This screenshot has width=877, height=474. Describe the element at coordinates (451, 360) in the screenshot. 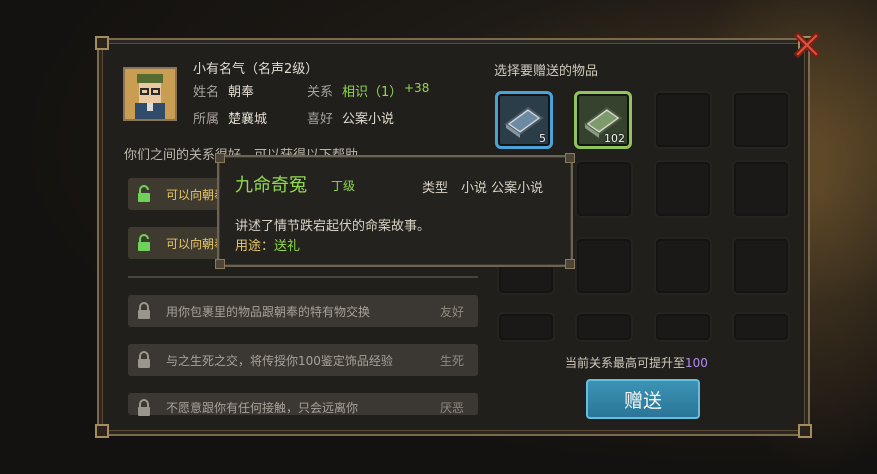

I see `benefit-tag: 生死` at that location.